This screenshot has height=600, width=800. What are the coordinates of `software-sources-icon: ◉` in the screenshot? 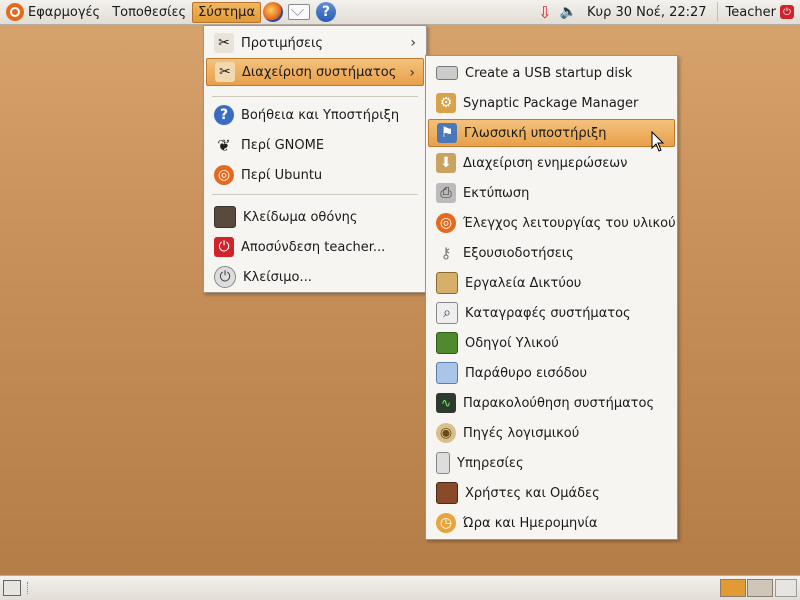 It's located at (446, 433).